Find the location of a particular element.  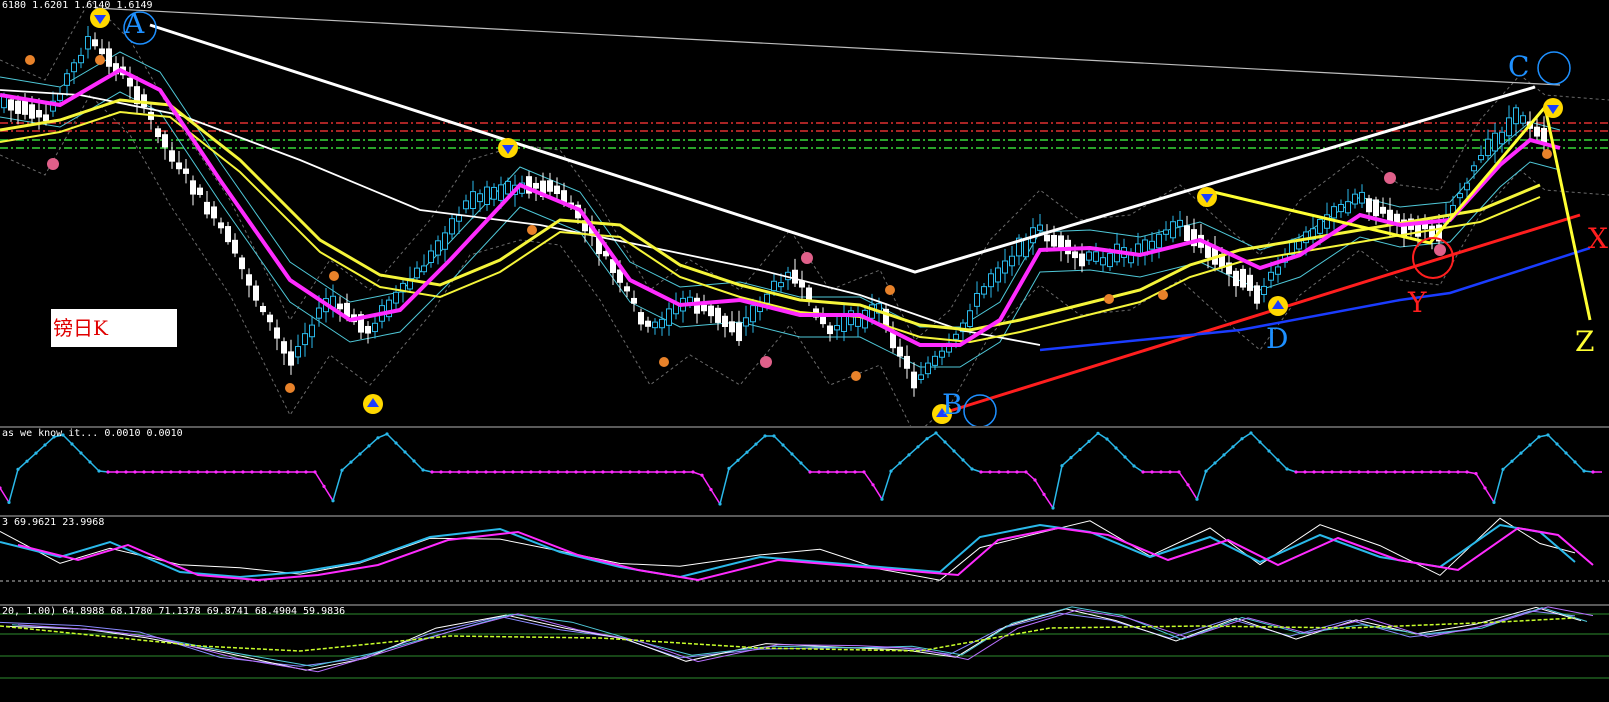

instrument-label-box: 镑日K is located at coordinates (114, 328).